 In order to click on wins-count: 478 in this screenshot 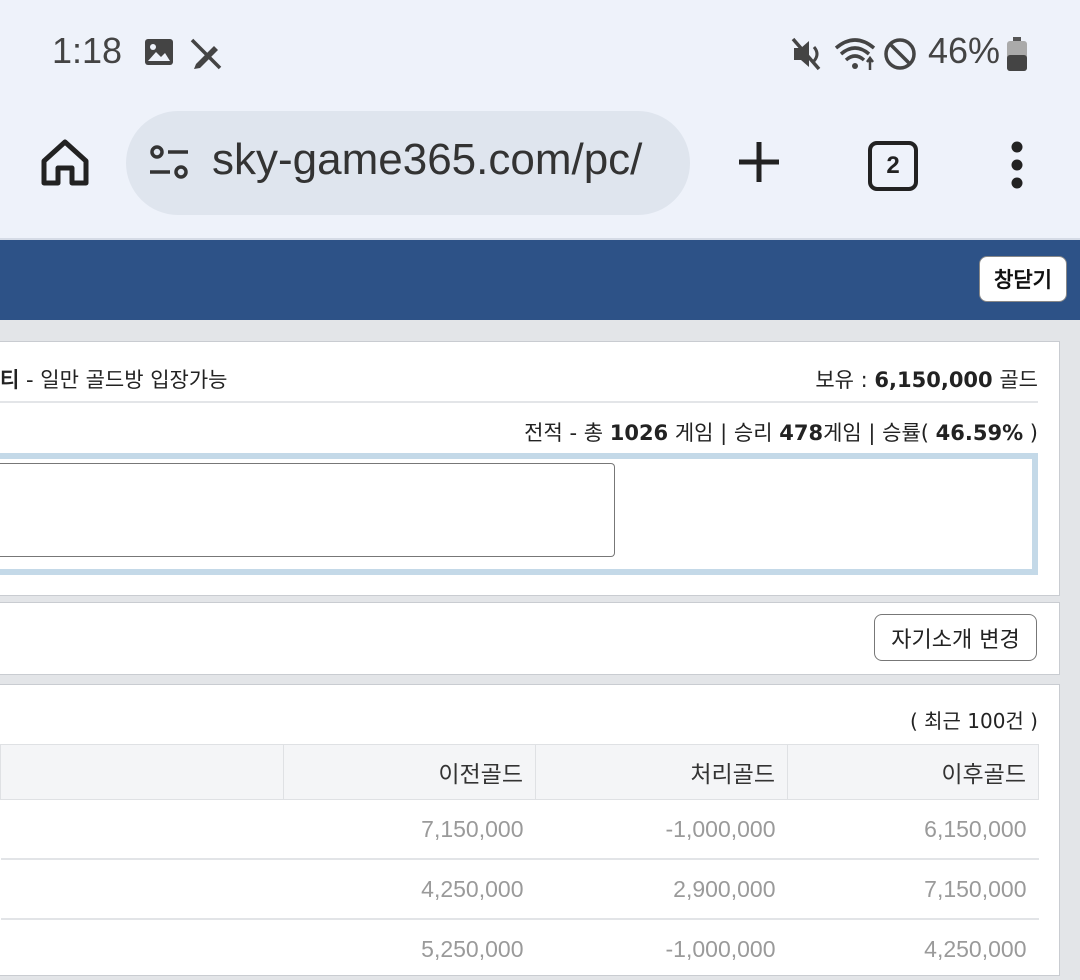, I will do `click(801, 433)`.